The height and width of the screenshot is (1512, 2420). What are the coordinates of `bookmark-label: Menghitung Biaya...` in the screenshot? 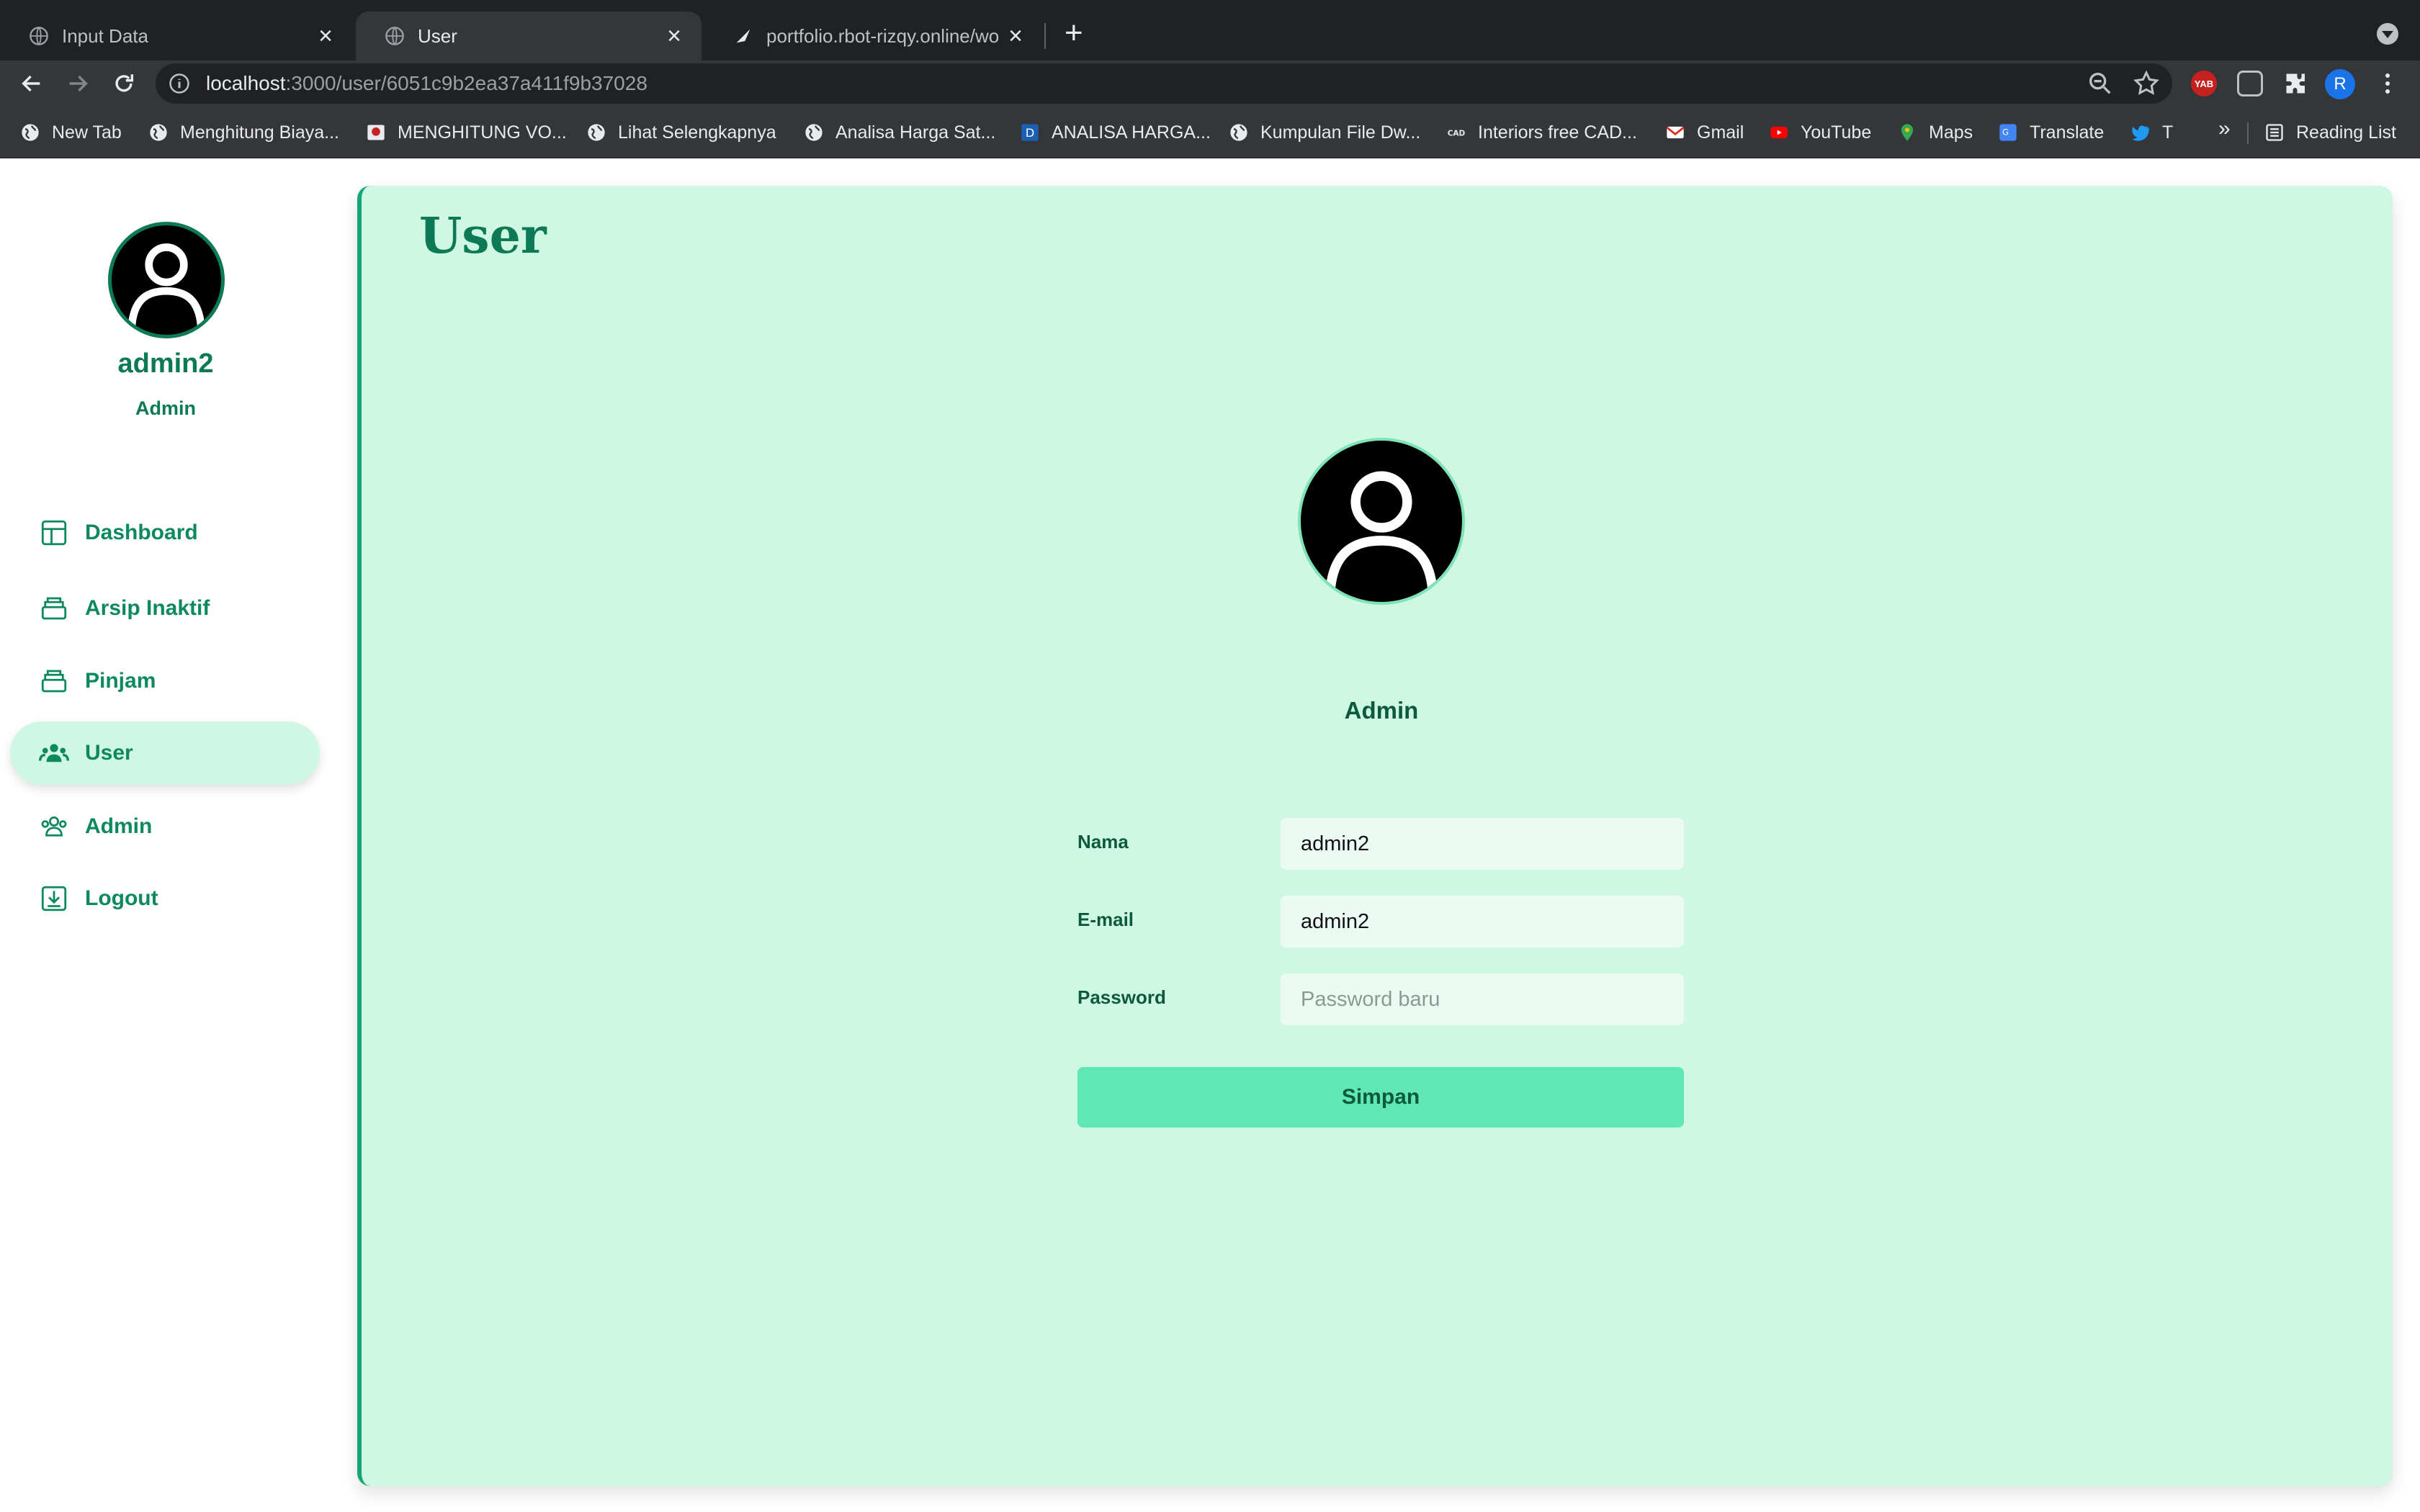 It's located at (259, 132).